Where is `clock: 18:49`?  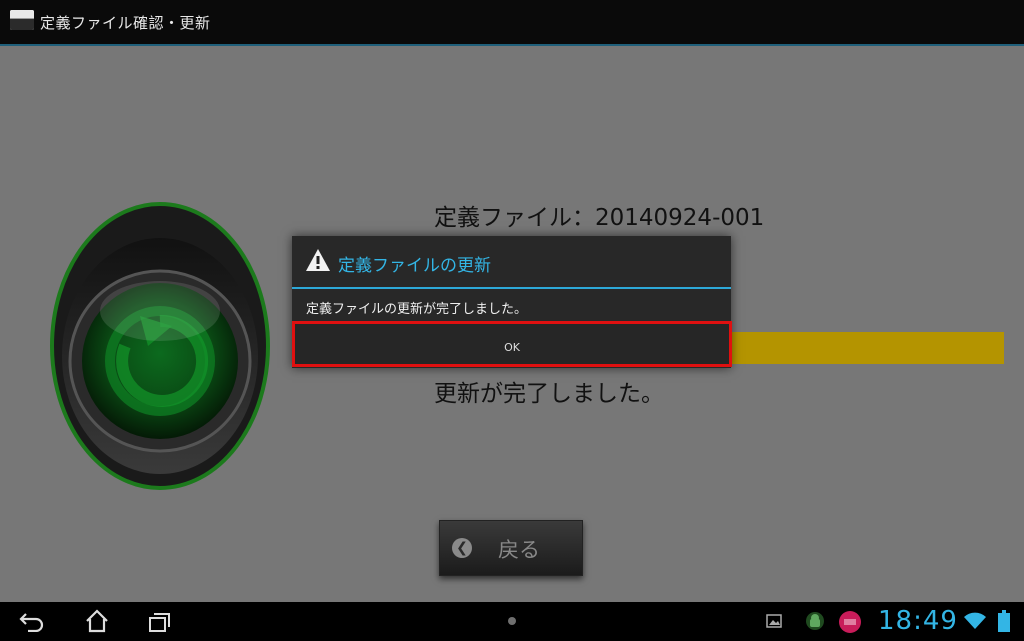
clock: 18:49 is located at coordinates (918, 621).